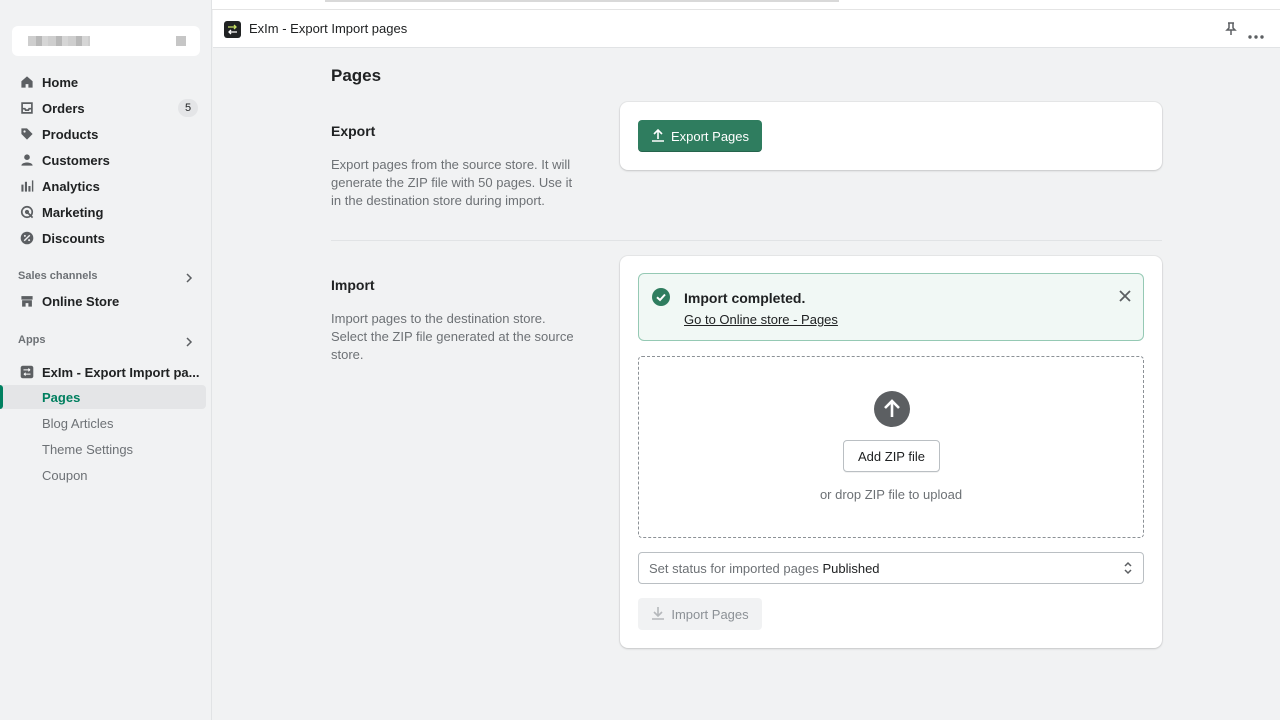 Image resolution: width=1280 pixels, height=720 pixels. I want to click on store-avatar-blurred, so click(181, 41).